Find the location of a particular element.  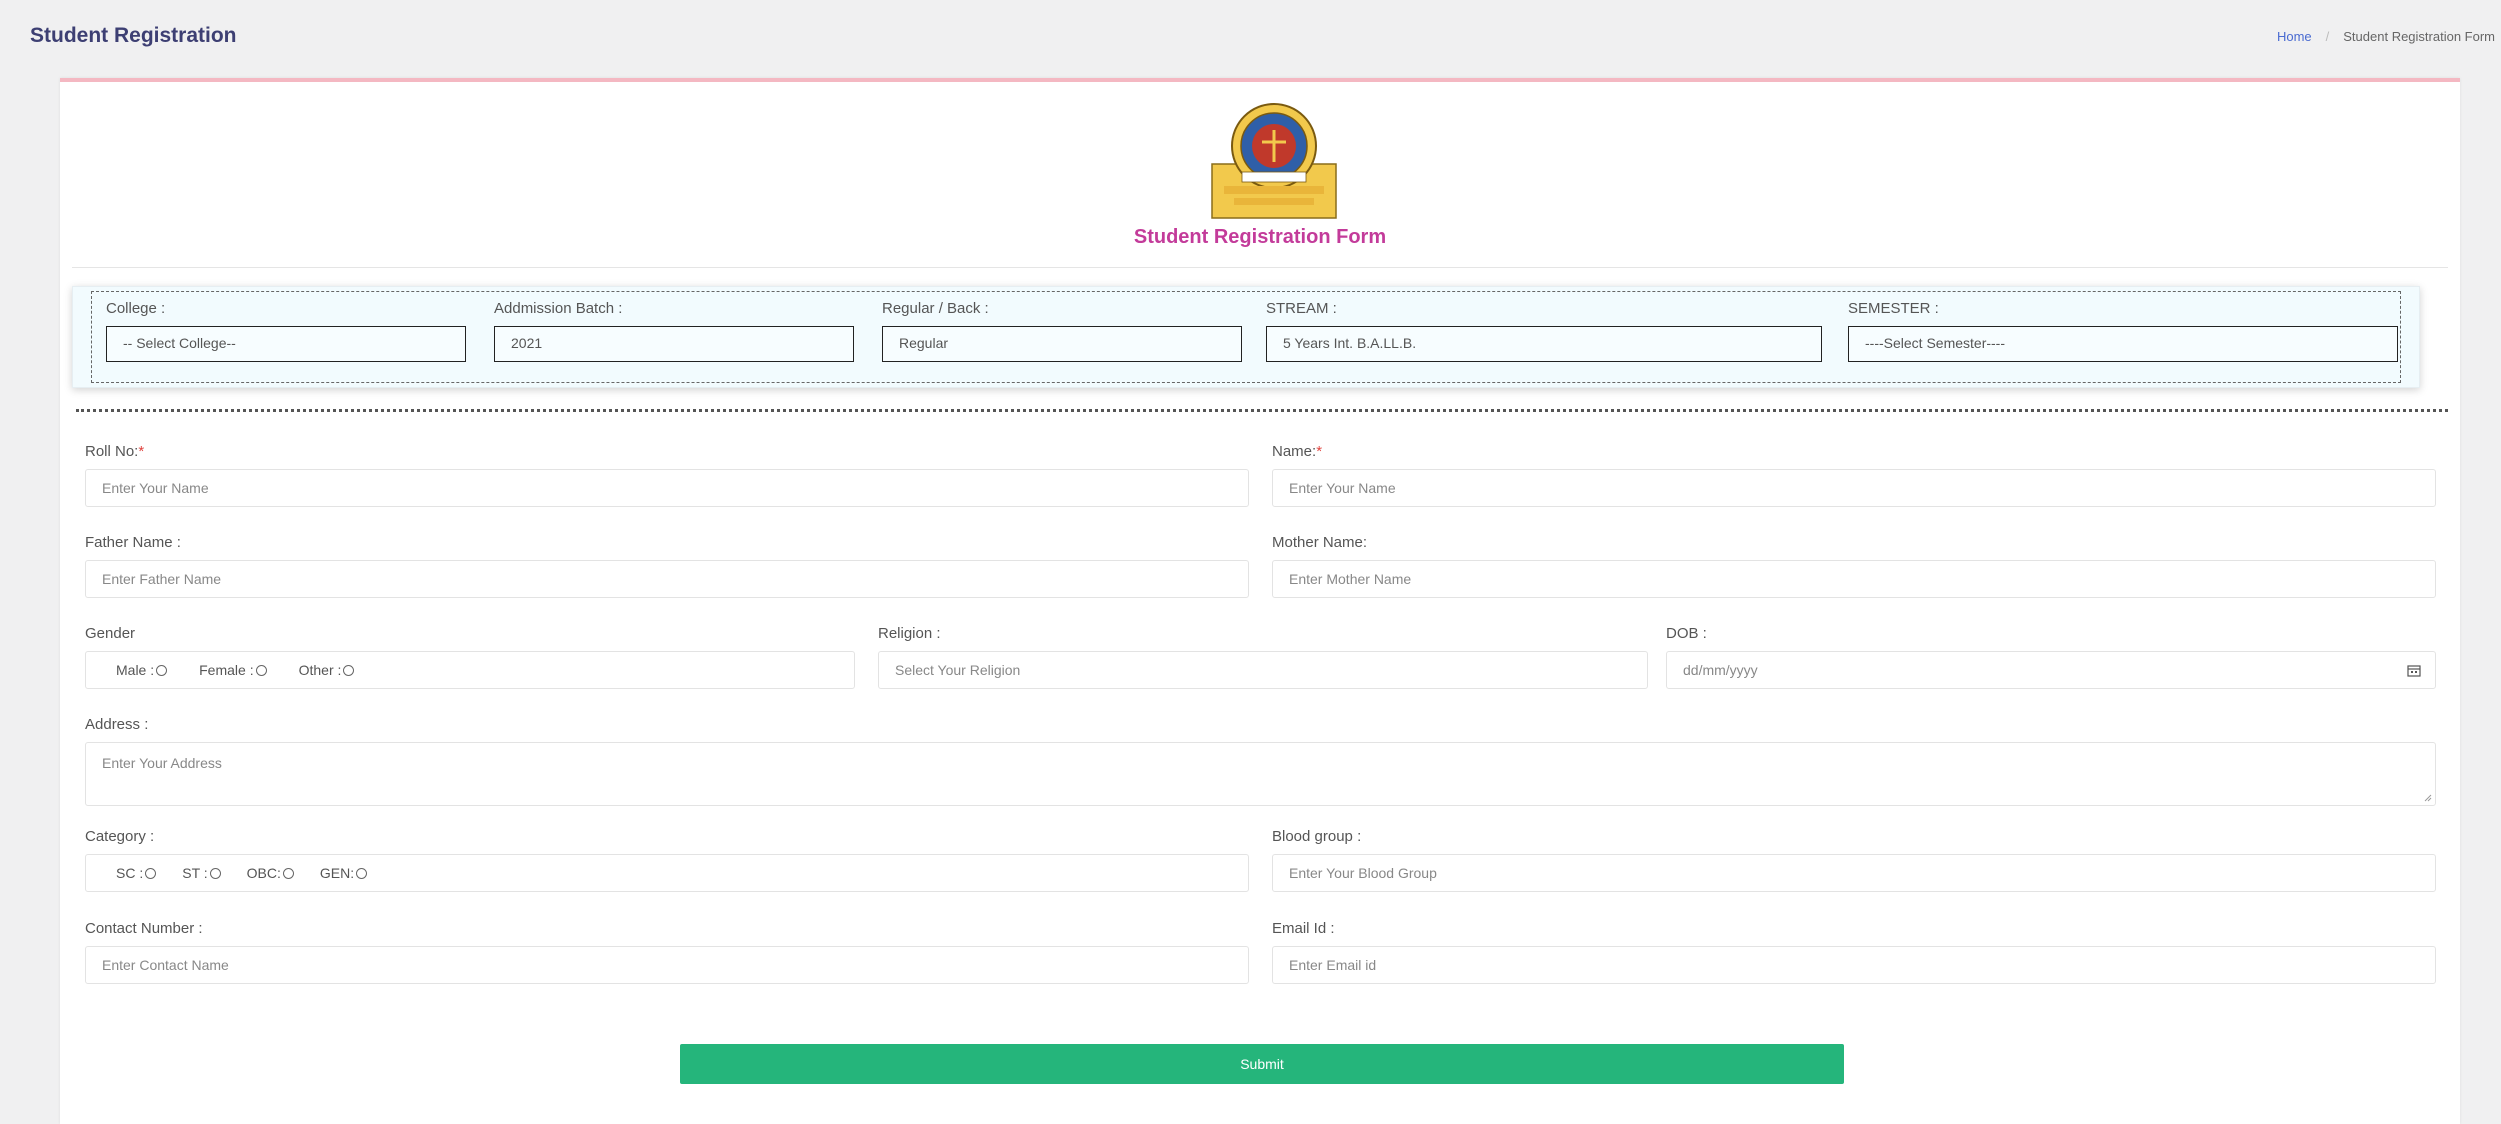

mother-name-input: Enter Mother Name is located at coordinates (1854, 579).